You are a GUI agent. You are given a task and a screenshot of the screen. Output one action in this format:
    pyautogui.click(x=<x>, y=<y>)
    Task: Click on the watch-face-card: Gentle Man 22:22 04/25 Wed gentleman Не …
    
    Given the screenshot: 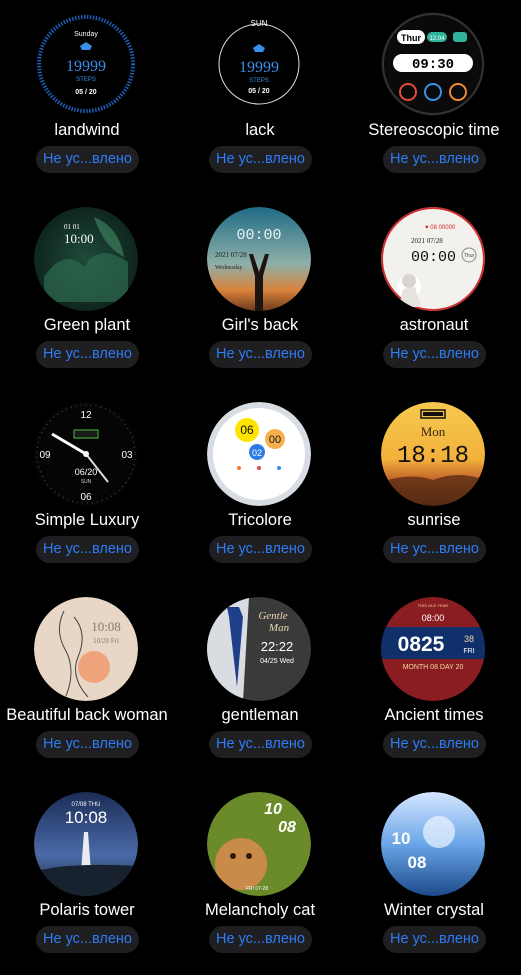 What is the action you would take?
    pyautogui.click(x=260, y=682)
    